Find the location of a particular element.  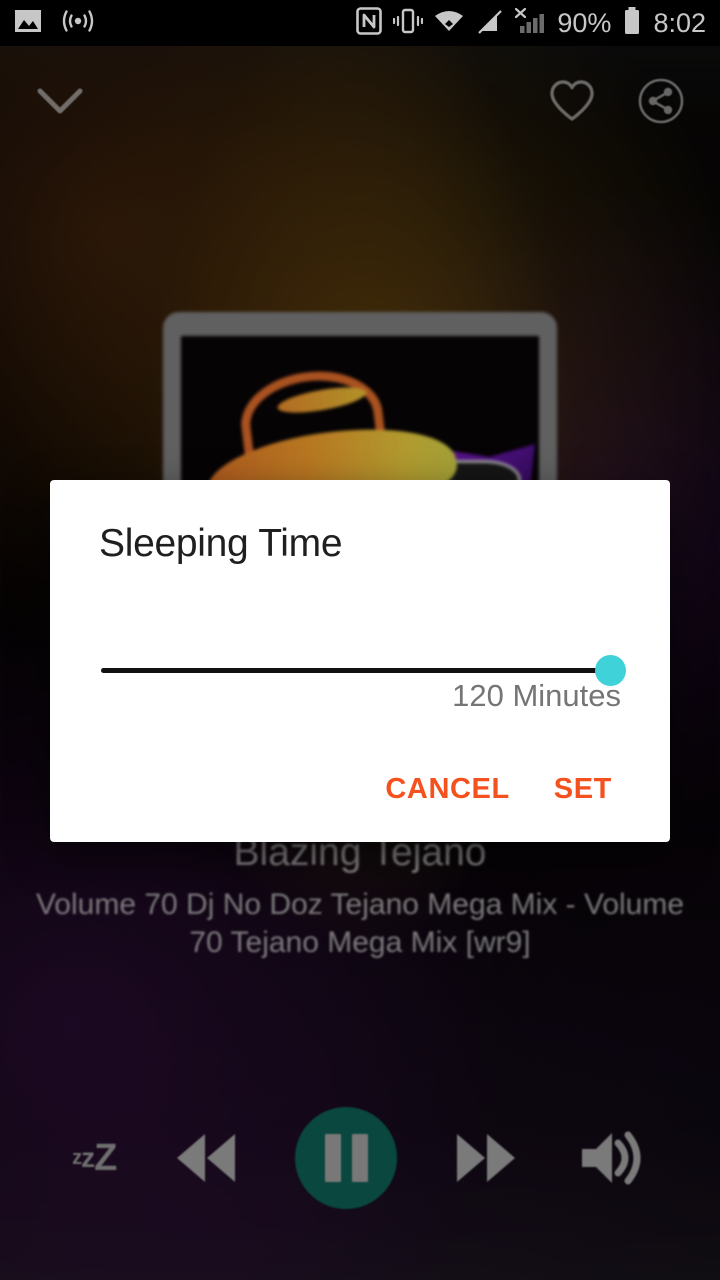

cancel-button: CANCEL is located at coordinates (447, 789).